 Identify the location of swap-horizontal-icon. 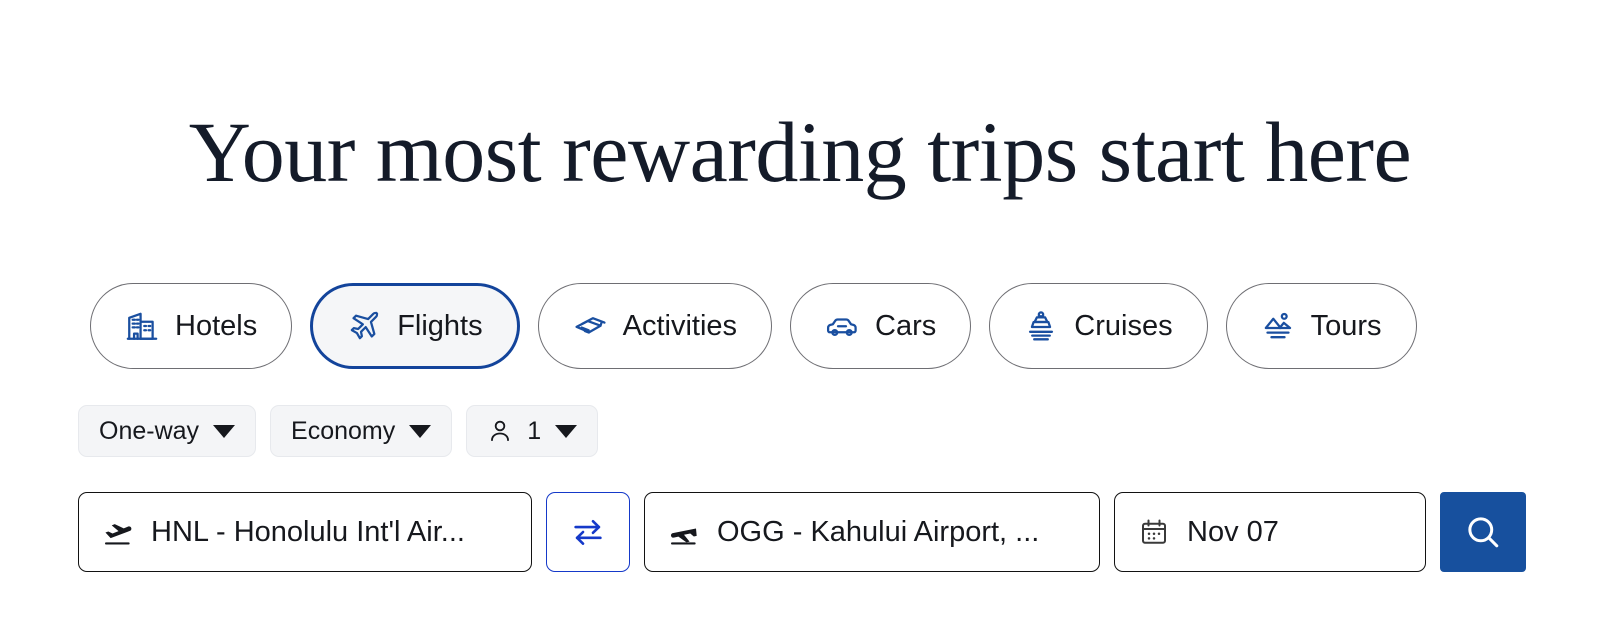
(588, 532).